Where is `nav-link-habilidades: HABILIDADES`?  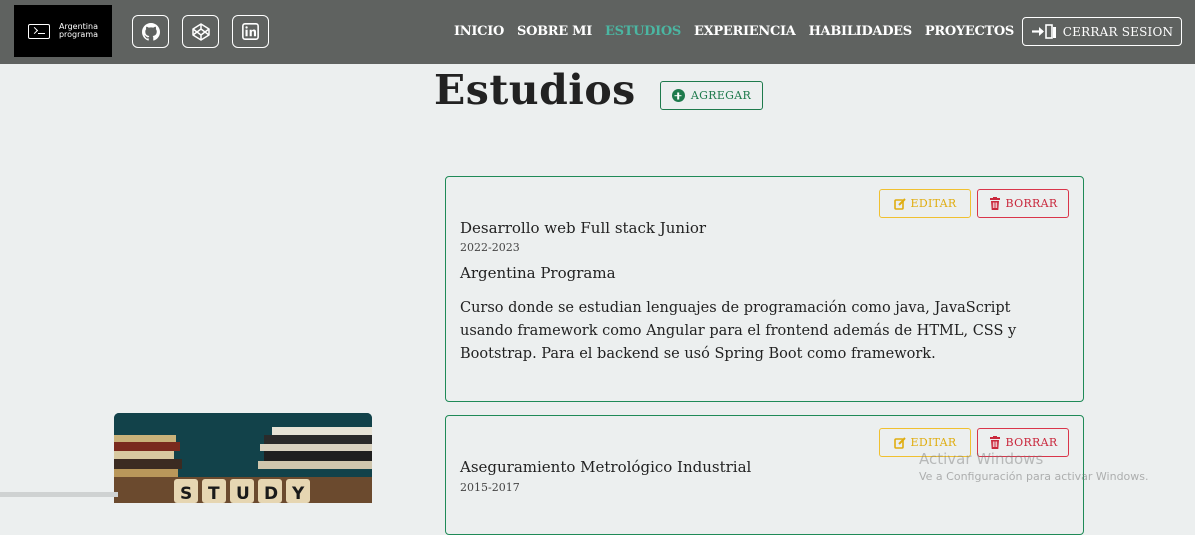 nav-link-habilidades: HABILIDADES is located at coordinates (861, 31).